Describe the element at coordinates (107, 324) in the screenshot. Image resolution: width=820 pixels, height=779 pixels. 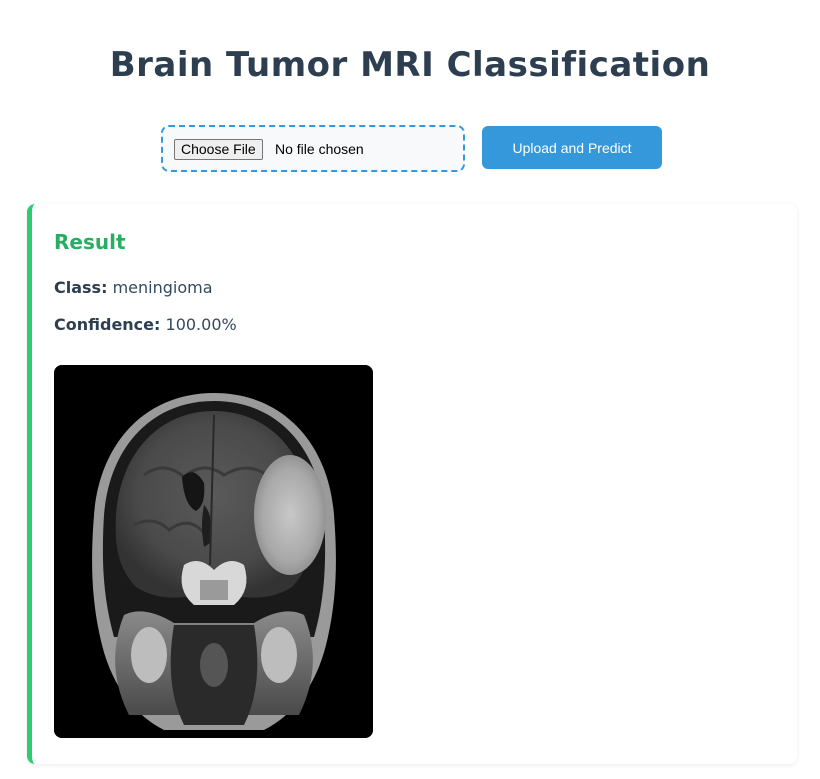
I see `confidence-label: Confidence:` at that location.